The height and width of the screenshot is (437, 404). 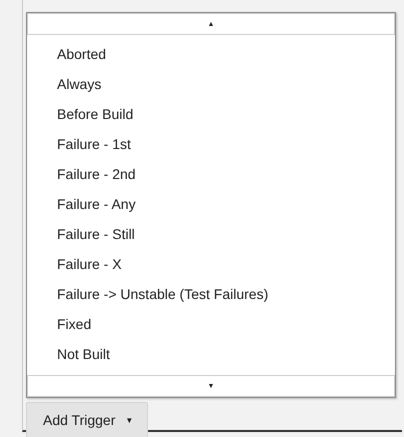 What do you see at coordinates (211, 264) in the screenshot?
I see `menu-item: Failure - X` at bounding box center [211, 264].